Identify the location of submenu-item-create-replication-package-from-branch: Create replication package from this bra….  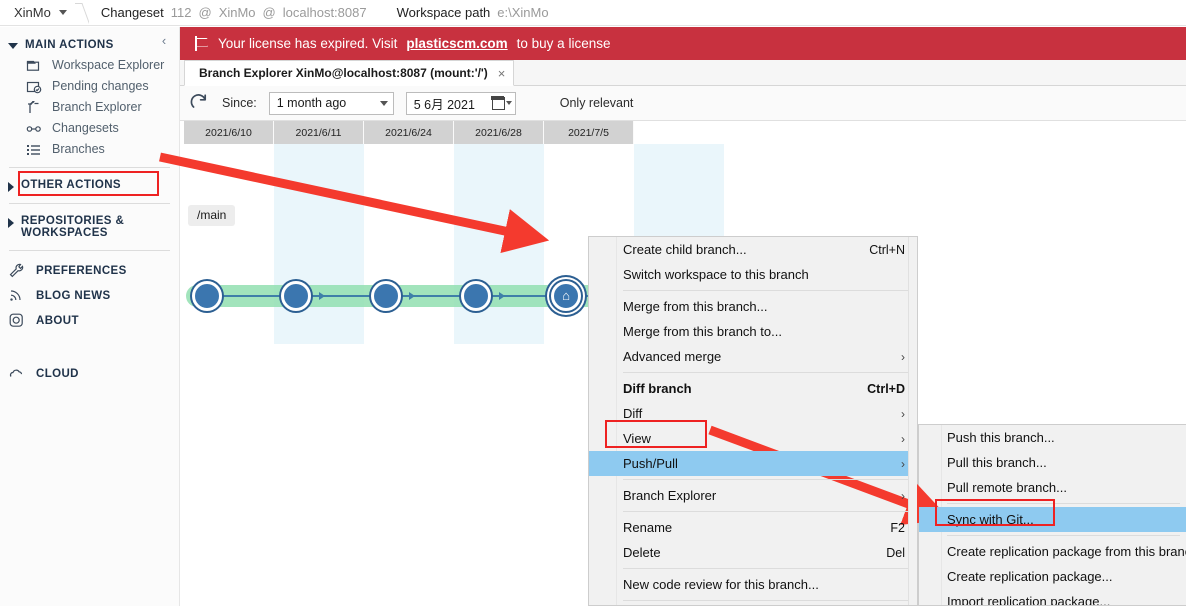
(1052, 551).